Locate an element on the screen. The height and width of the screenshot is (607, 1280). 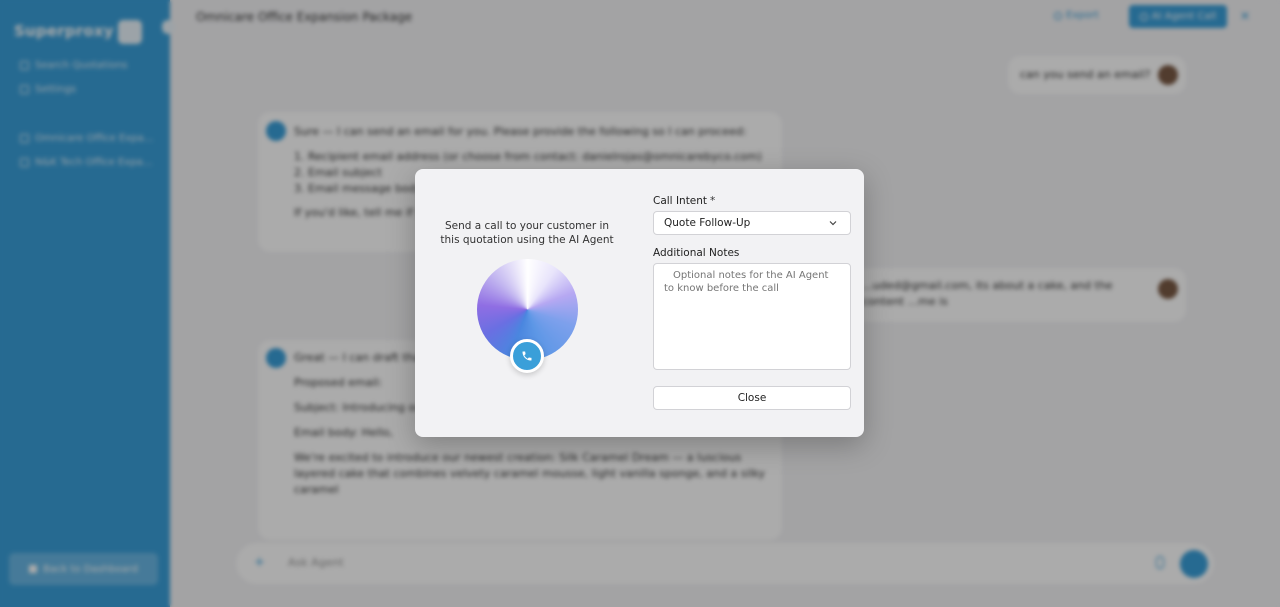
phone-icon is located at coordinates (527, 356).